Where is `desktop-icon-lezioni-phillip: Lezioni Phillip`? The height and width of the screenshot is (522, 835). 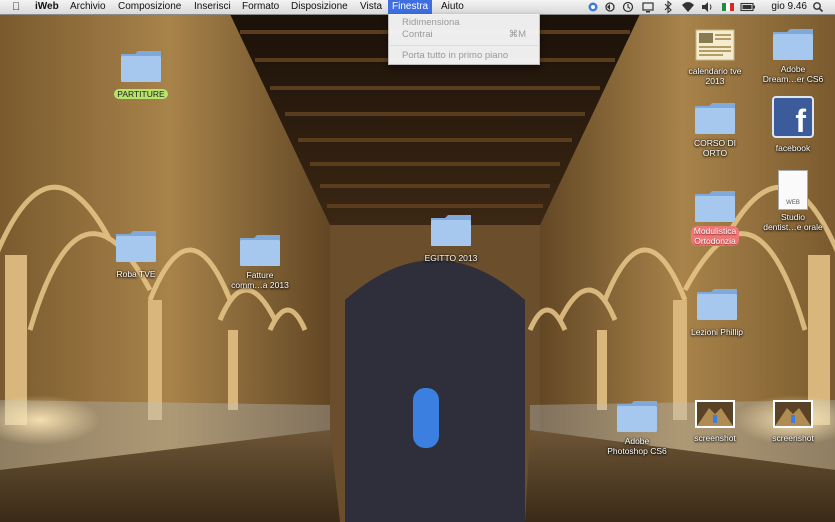
desktop-icon-lezioni-phillip: Lezioni Phillip is located at coordinates (717, 313).